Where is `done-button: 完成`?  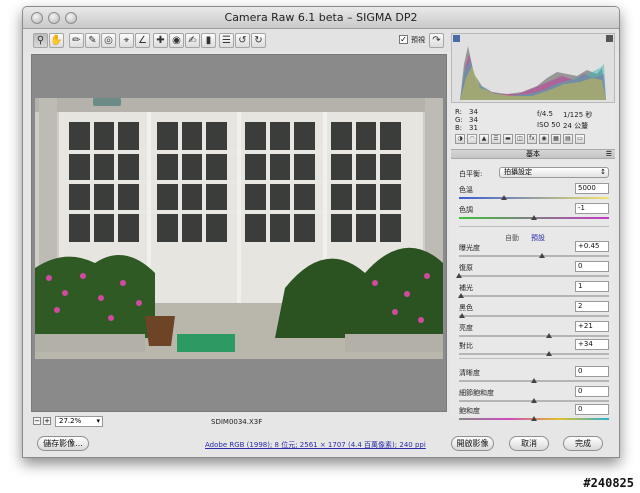 done-button: 完成 is located at coordinates (583, 443).